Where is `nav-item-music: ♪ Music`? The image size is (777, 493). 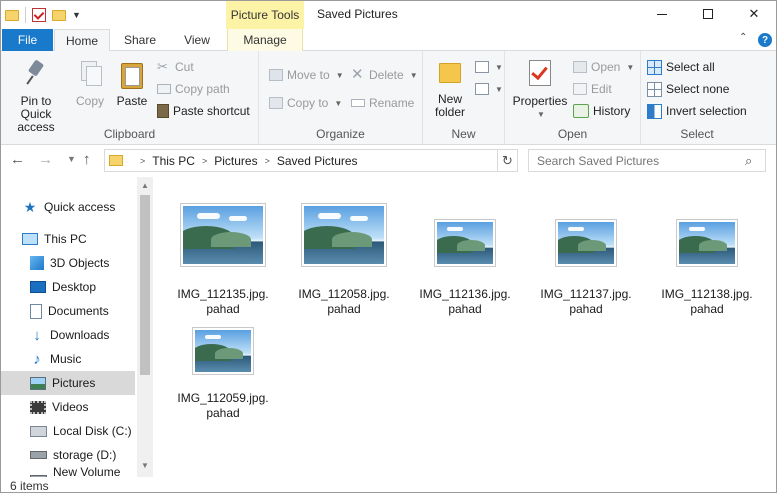
nav-item-music: ♪ Music is located at coordinates (68, 359).